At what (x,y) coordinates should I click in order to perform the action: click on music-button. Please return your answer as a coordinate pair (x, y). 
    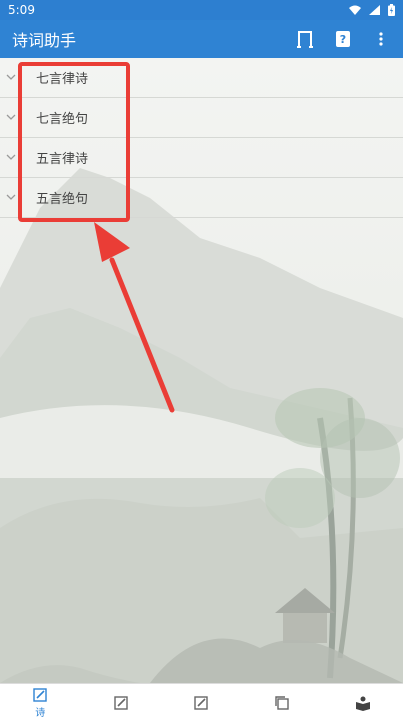
    Looking at the image, I should click on (305, 39).